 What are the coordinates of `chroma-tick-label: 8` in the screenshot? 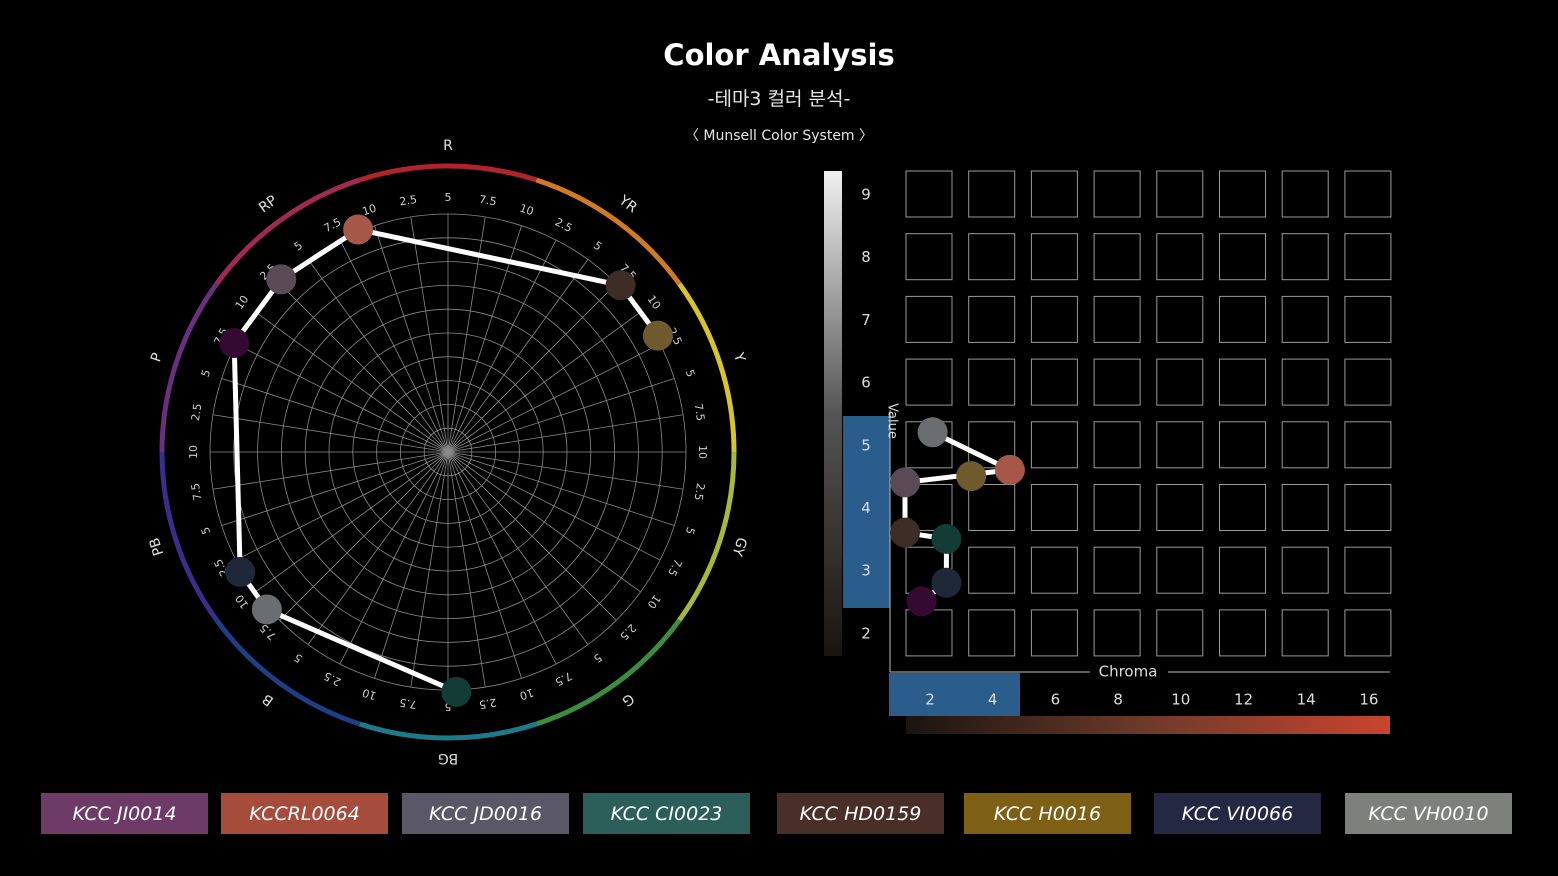 It's located at (1118, 700).